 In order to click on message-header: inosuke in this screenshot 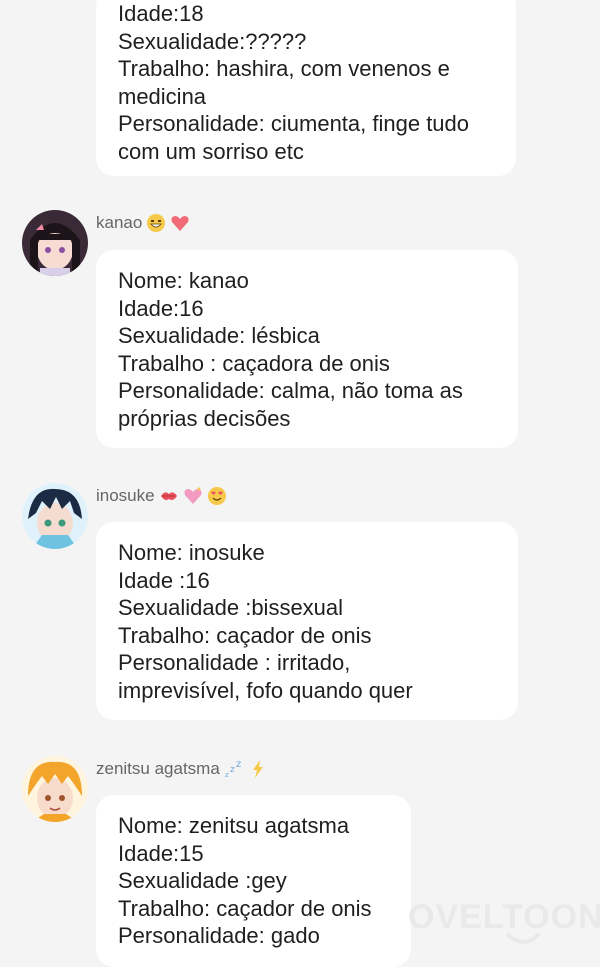, I will do `click(161, 496)`.